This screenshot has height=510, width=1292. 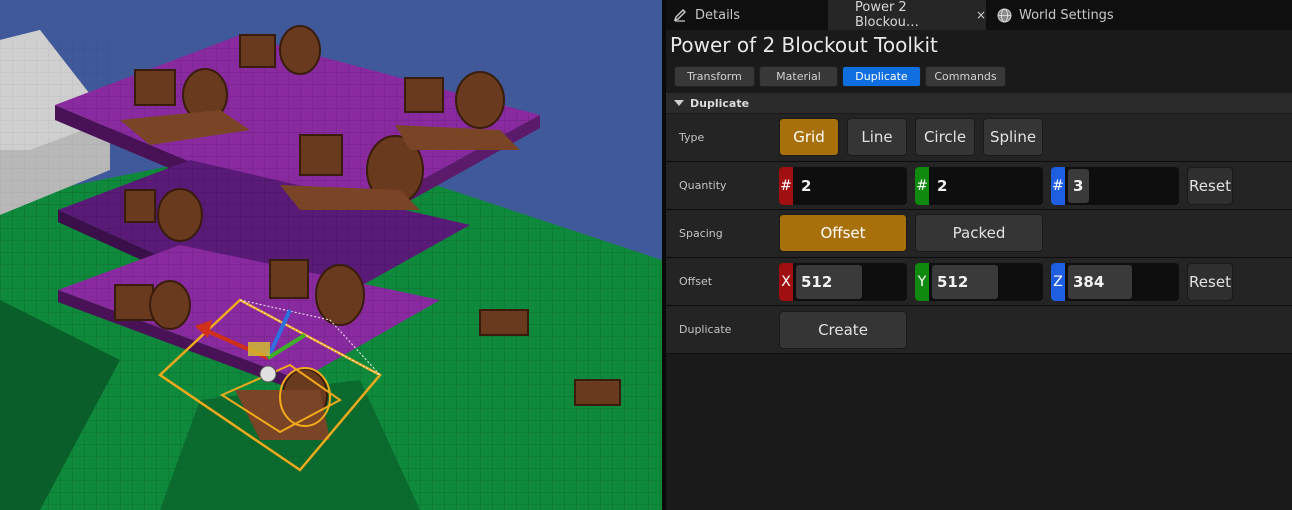 What do you see at coordinates (922, 186) in the screenshot?
I see `quantity-y-tag: #` at bounding box center [922, 186].